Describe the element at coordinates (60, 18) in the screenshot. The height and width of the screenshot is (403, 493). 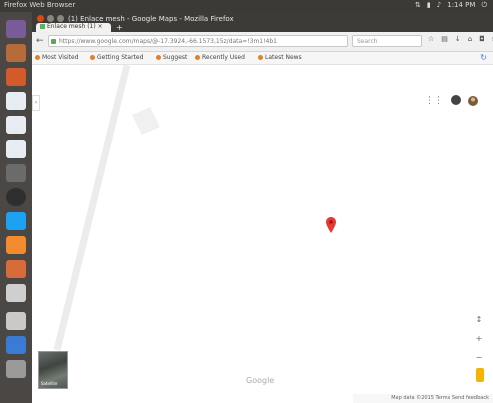
I see `maximize-window-button` at that location.